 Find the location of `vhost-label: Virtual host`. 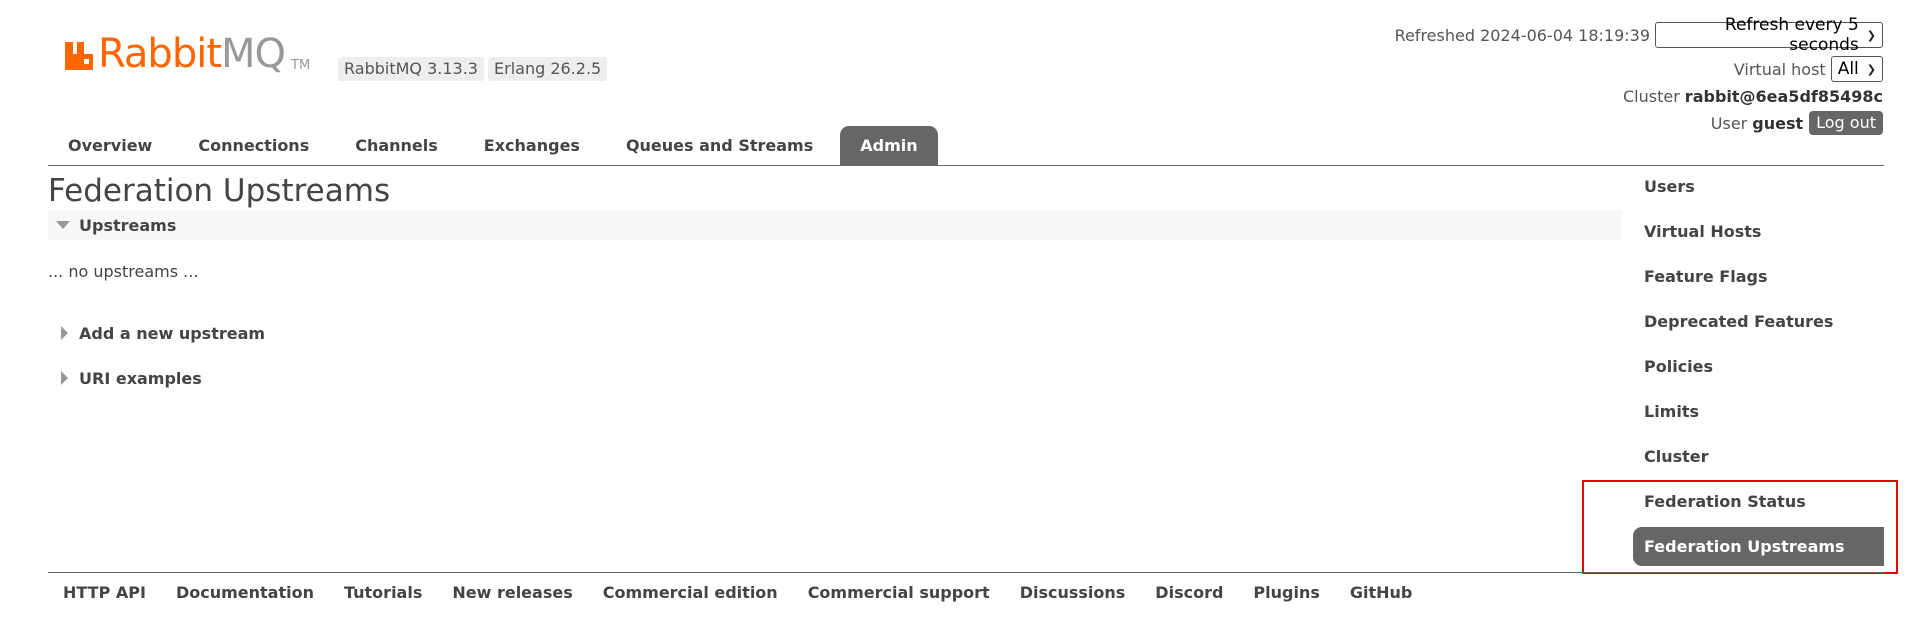

vhost-label: Virtual host is located at coordinates (1779, 69).